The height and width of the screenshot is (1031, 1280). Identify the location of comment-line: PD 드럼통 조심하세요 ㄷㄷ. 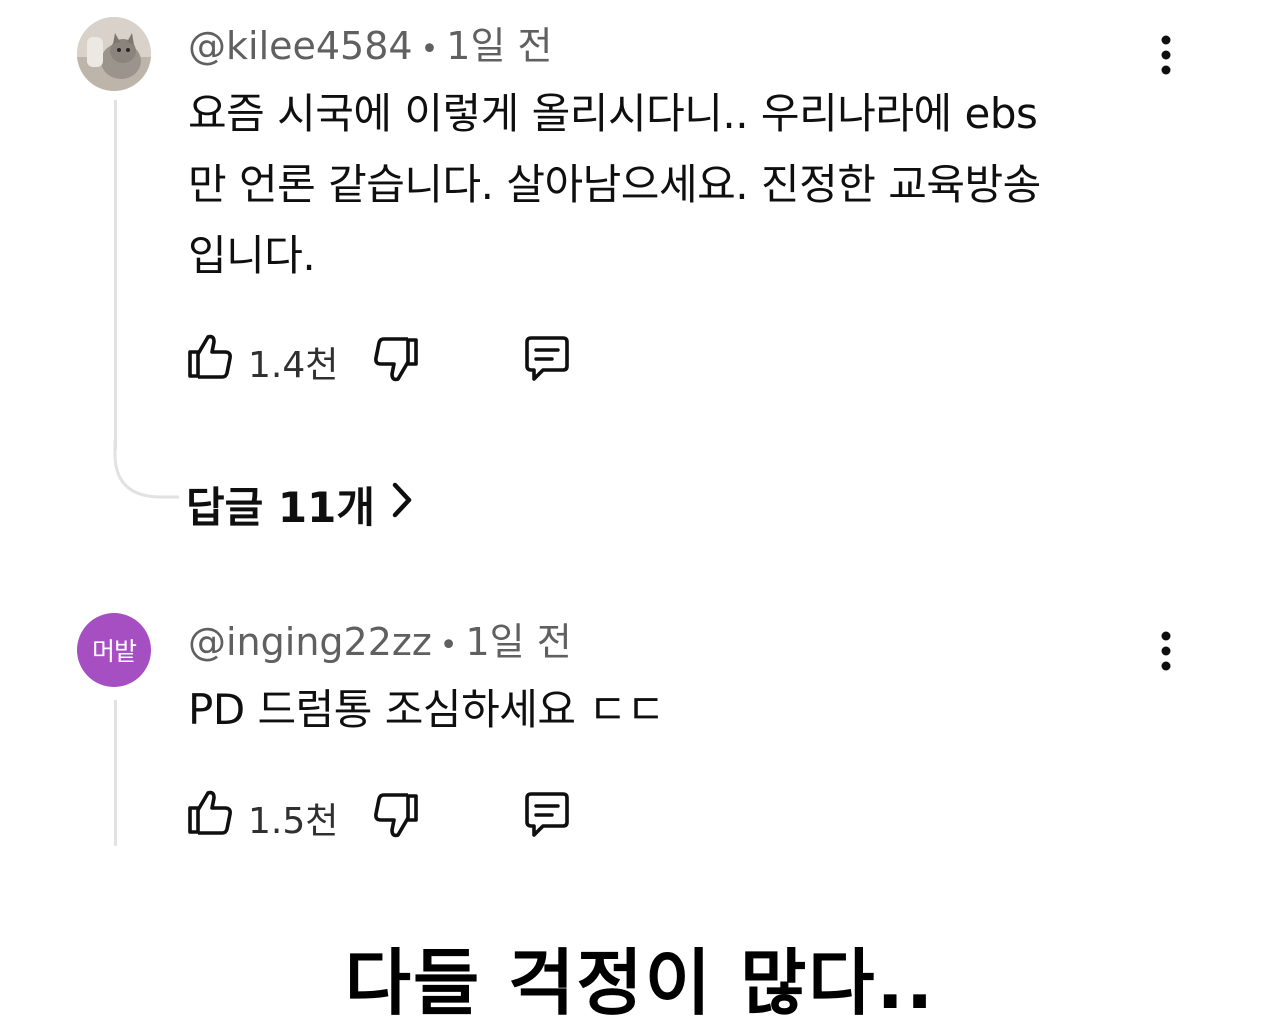
(426, 709).